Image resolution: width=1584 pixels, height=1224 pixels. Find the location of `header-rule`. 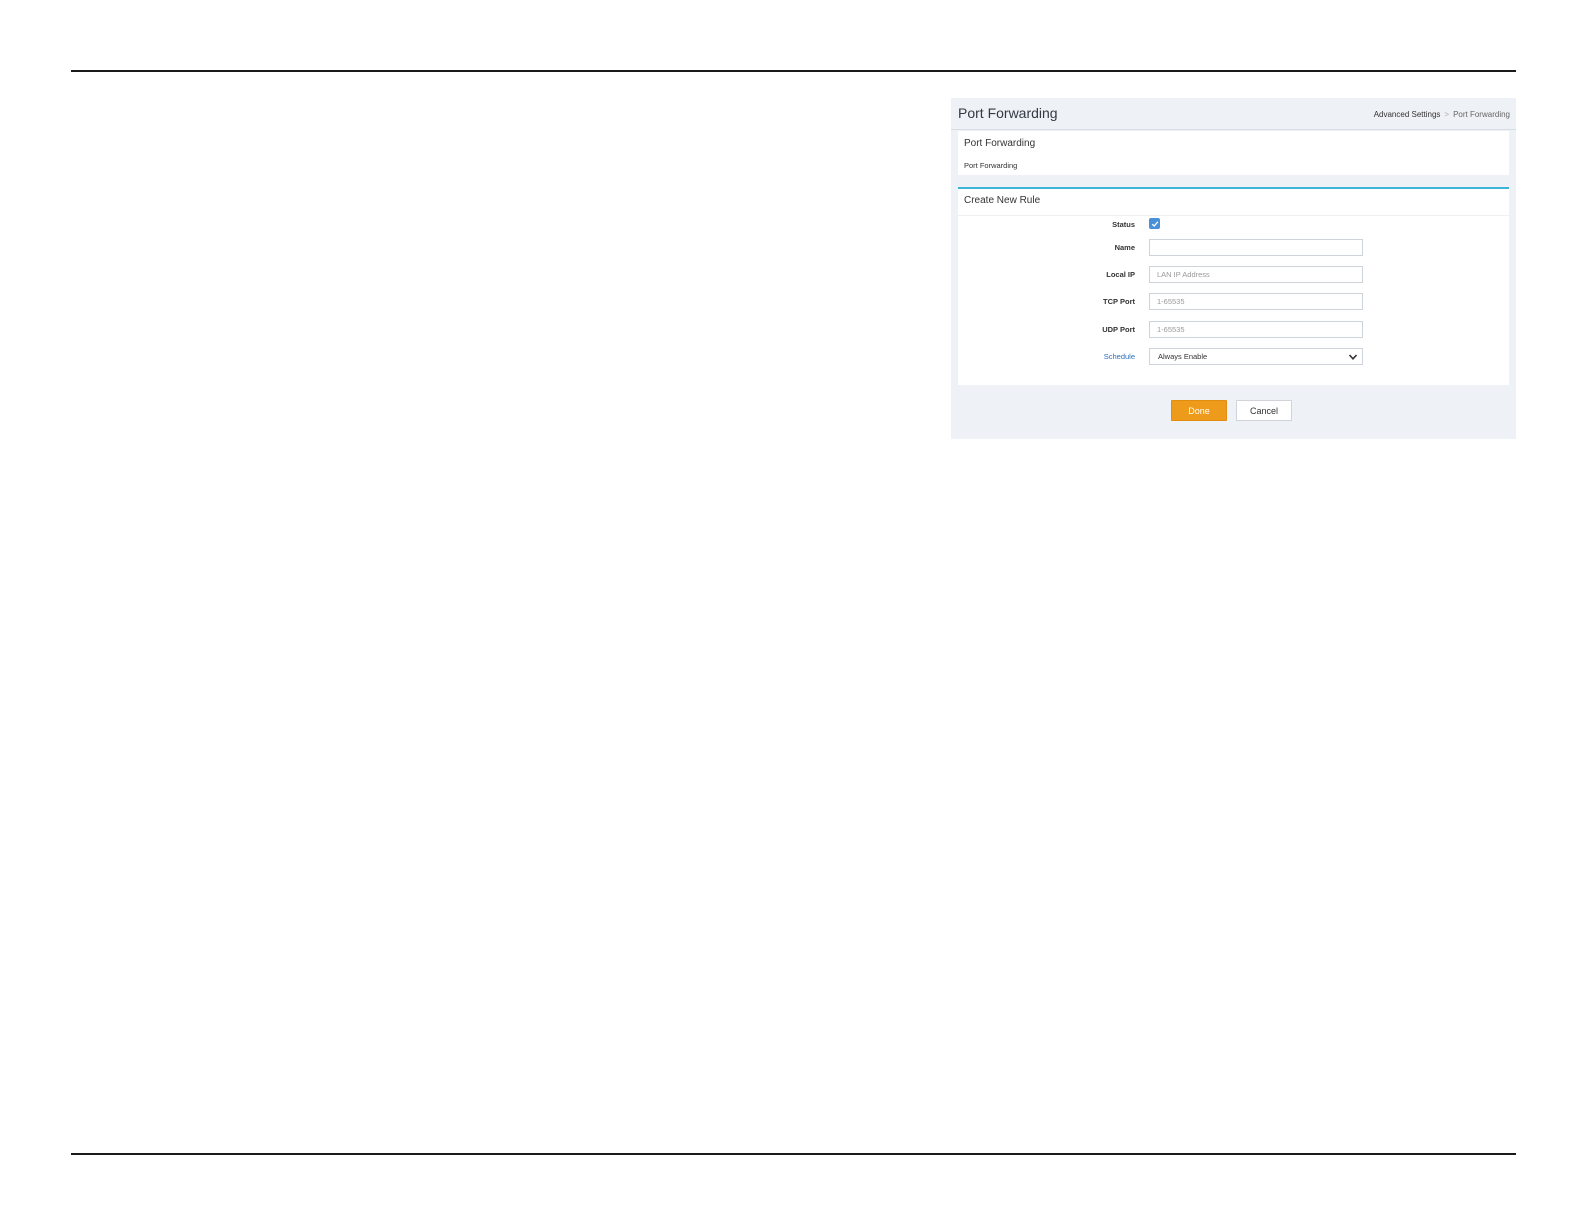

header-rule is located at coordinates (793, 71).